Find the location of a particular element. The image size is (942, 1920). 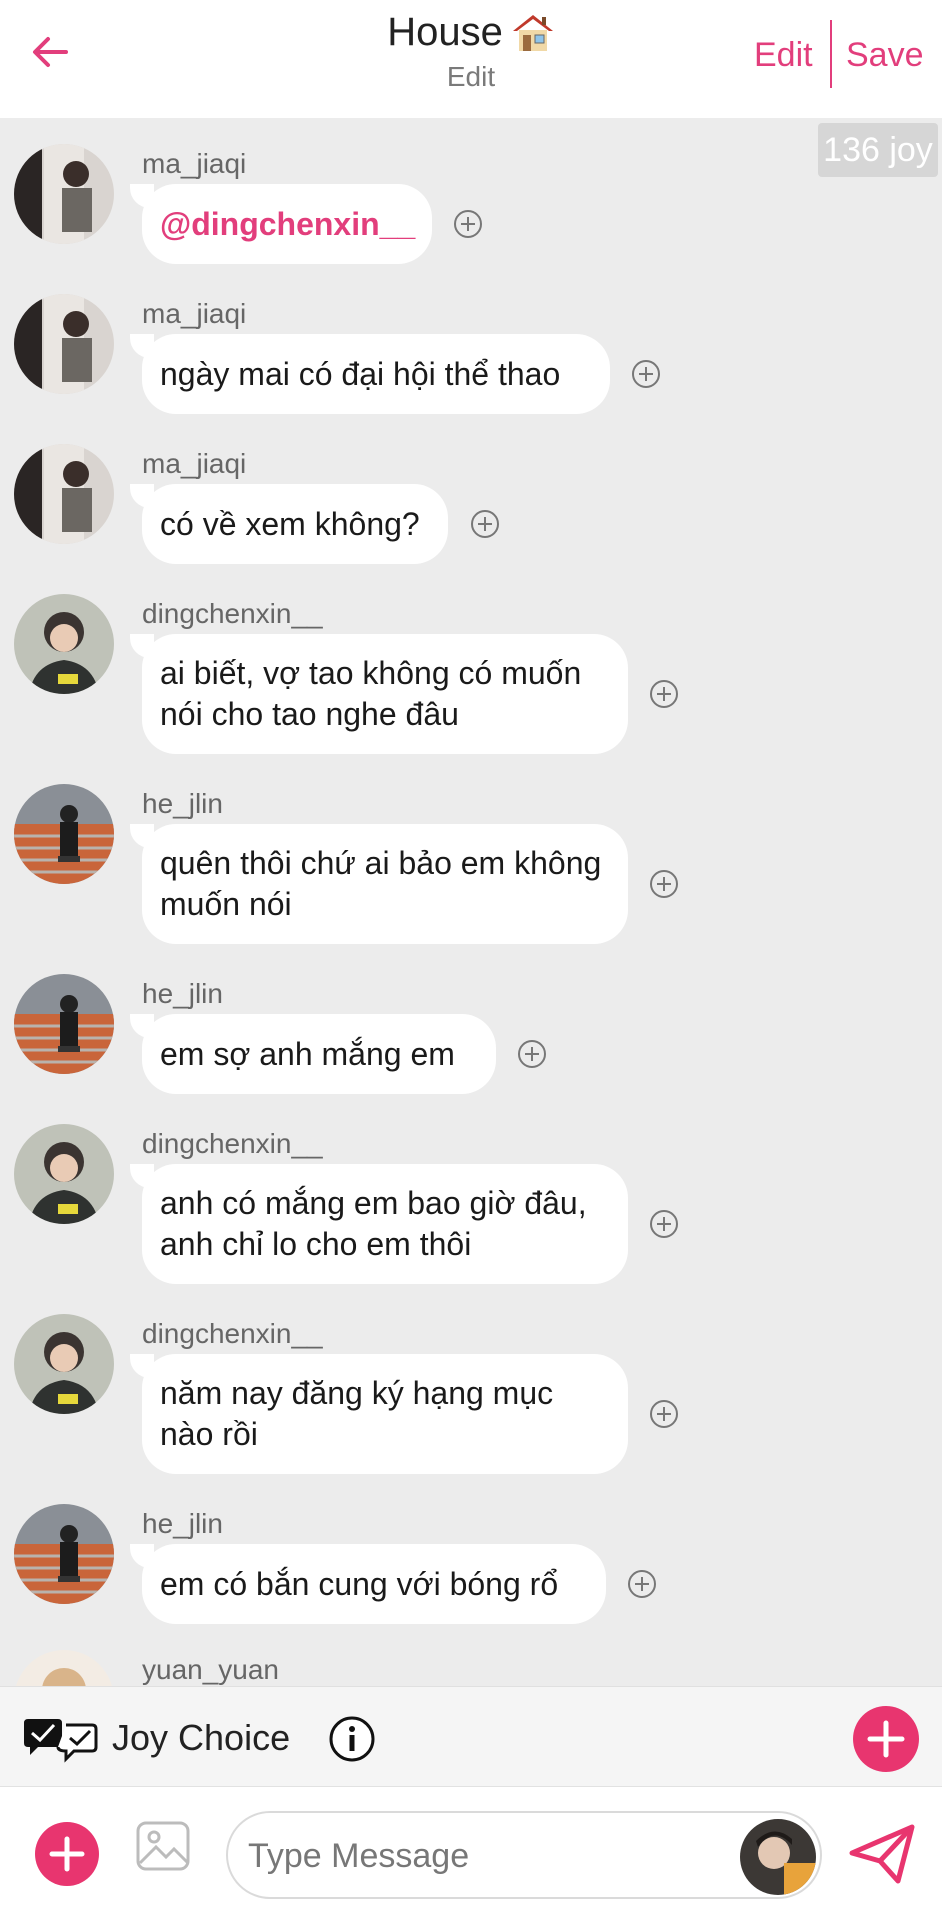

message-bubble: có về xem không? is located at coordinates (295, 524).